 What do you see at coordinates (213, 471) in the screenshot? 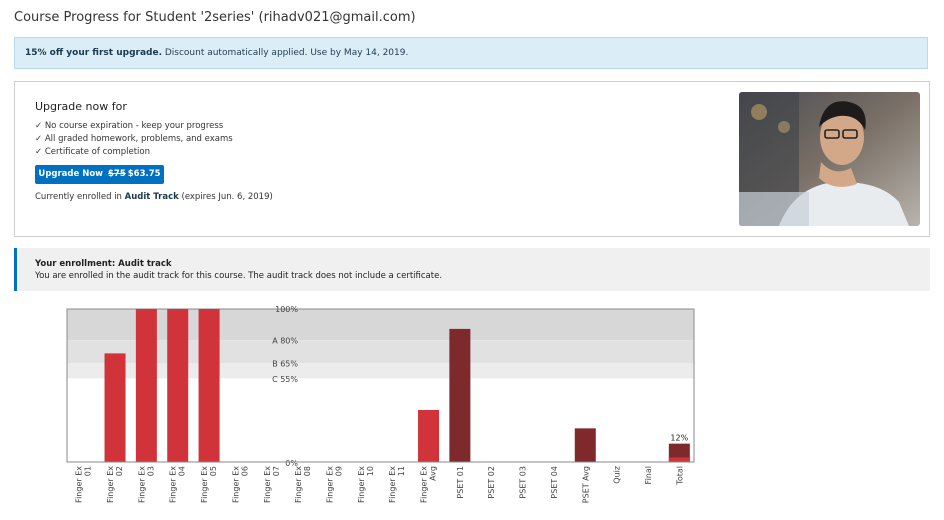
I see `x-tick-text: 05` at bounding box center [213, 471].